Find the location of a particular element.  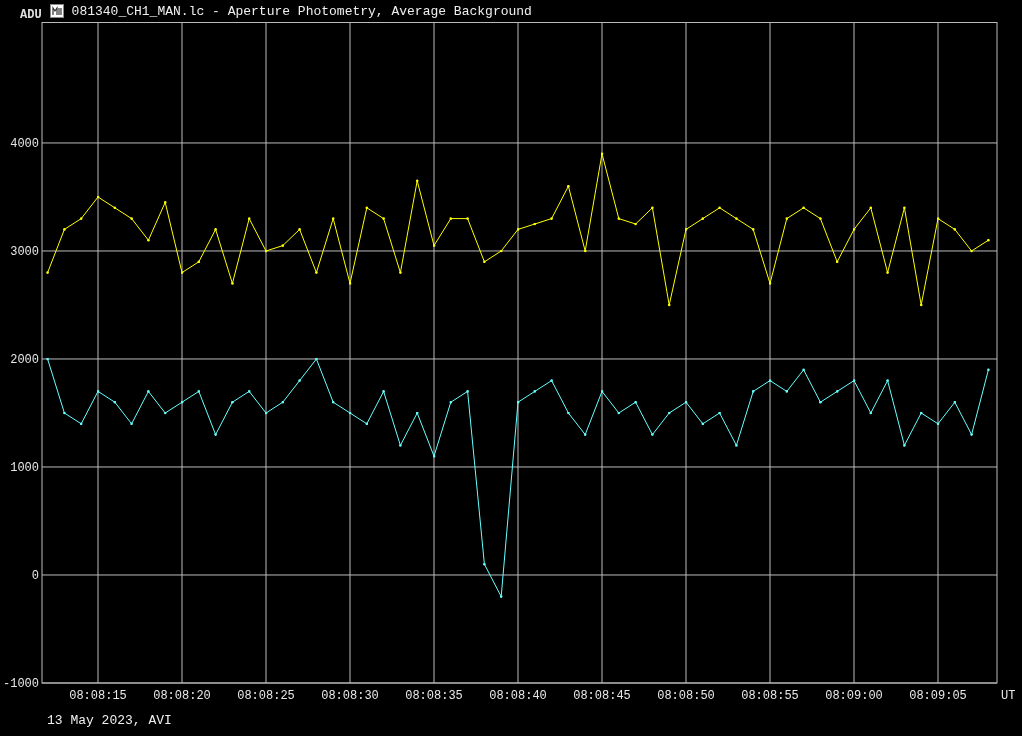

axis-label: UT is located at coordinates (1008, 696).